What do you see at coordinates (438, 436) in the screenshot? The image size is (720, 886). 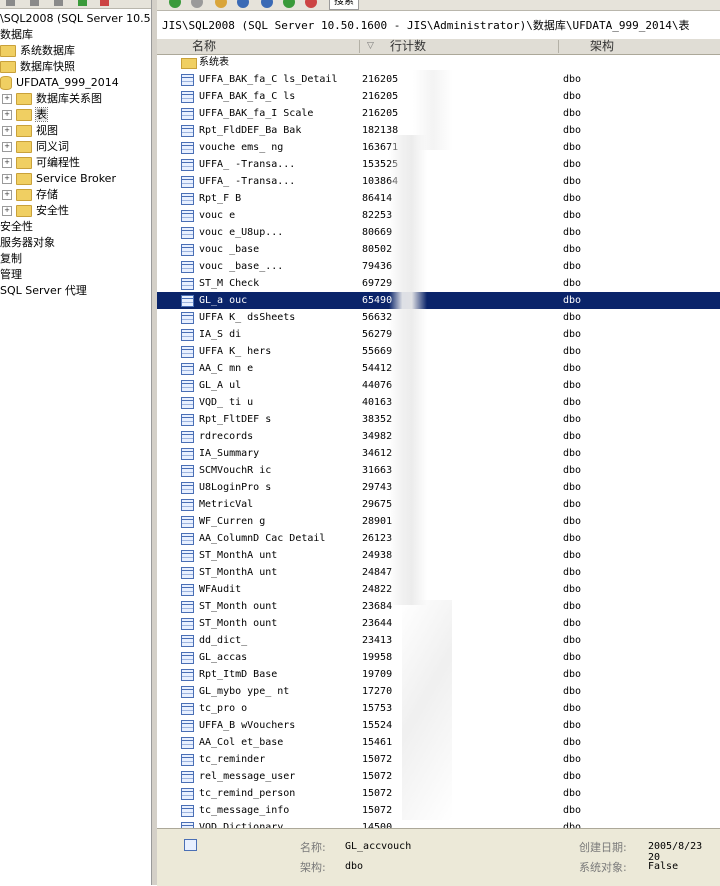 I see `table-row: rdrecords 34982 dbo` at bounding box center [438, 436].